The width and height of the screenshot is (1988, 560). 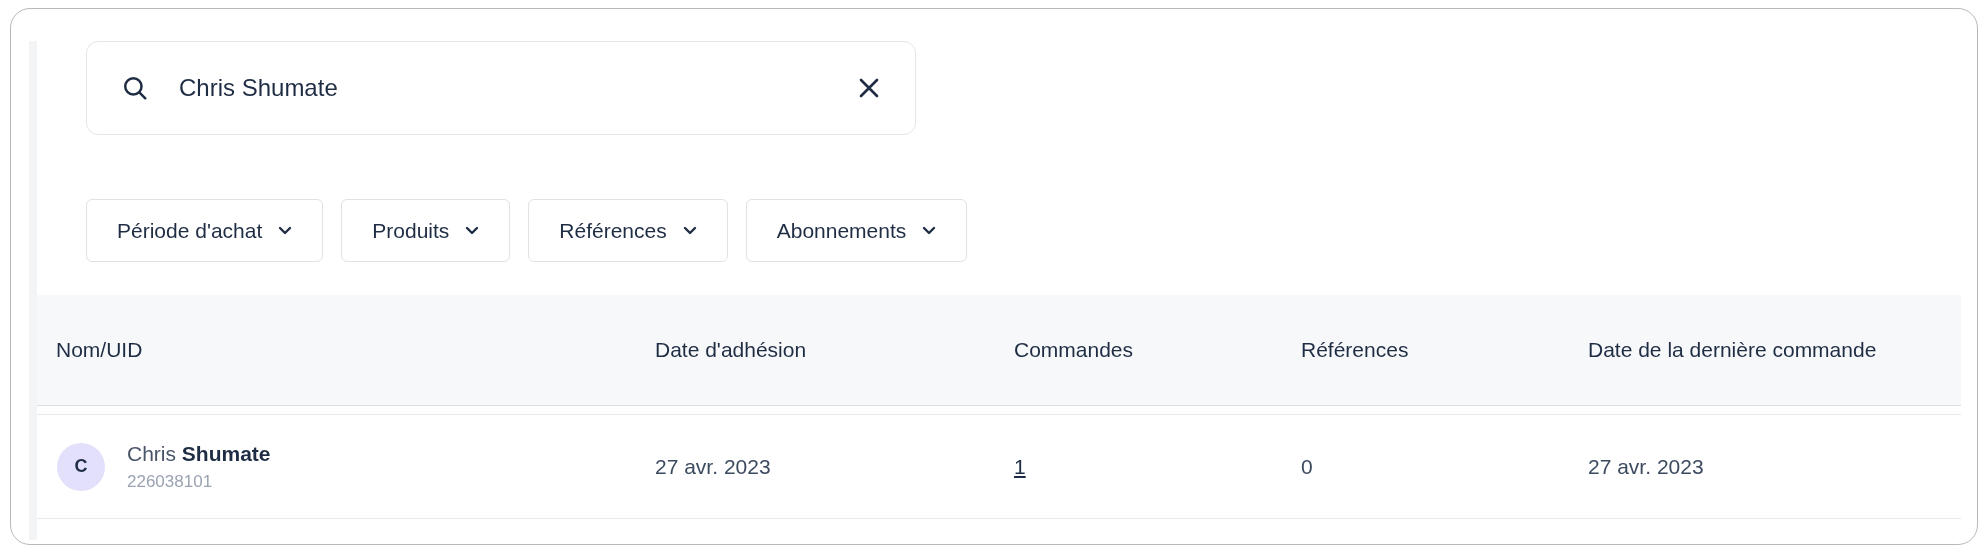 What do you see at coordinates (1307, 466) in the screenshot?
I see `table-cell: 0` at bounding box center [1307, 466].